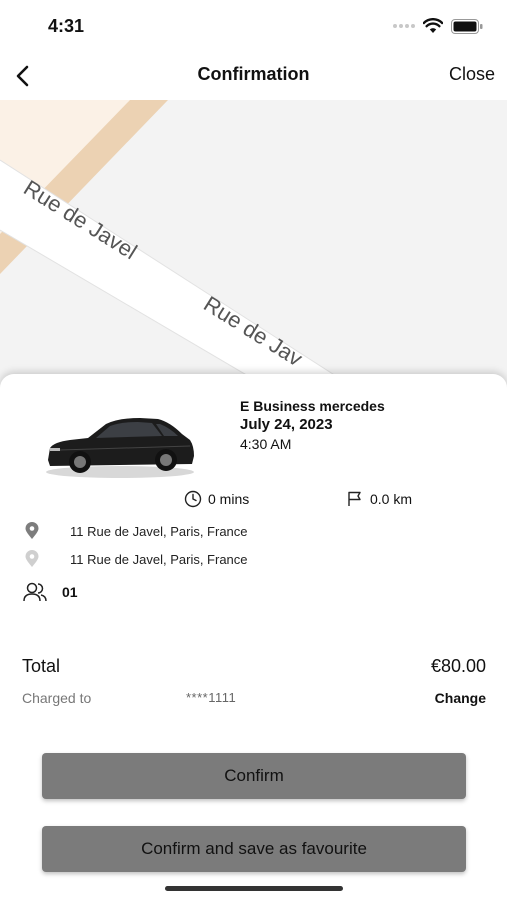 The height and width of the screenshot is (900, 507). What do you see at coordinates (50, 592) in the screenshot?
I see `passengers-row: 01` at bounding box center [50, 592].